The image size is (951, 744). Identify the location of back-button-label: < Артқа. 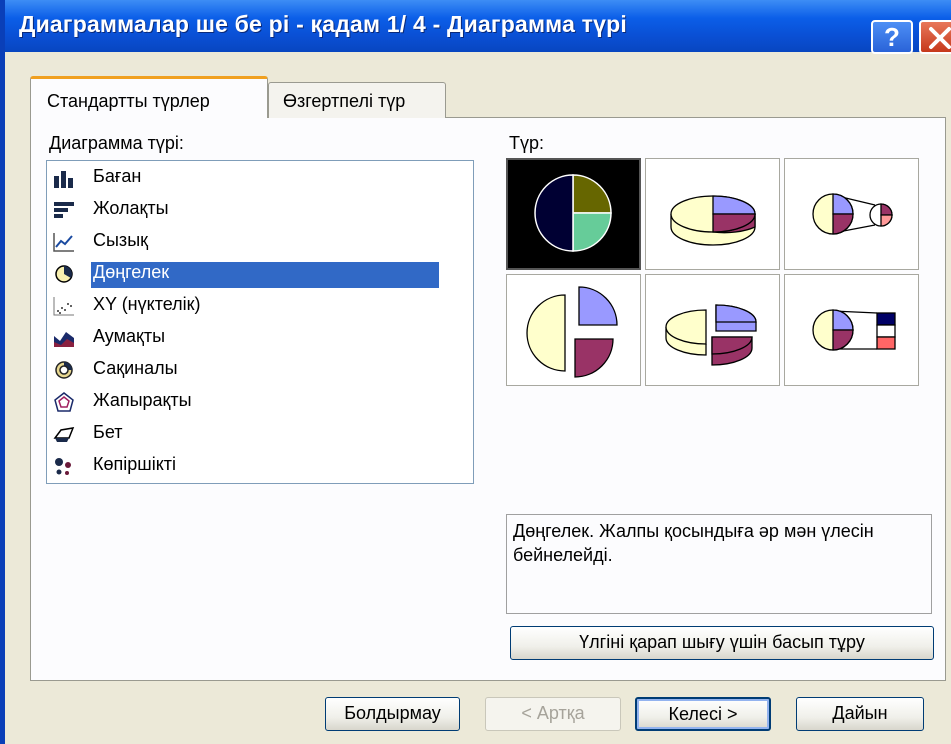
(553, 713).